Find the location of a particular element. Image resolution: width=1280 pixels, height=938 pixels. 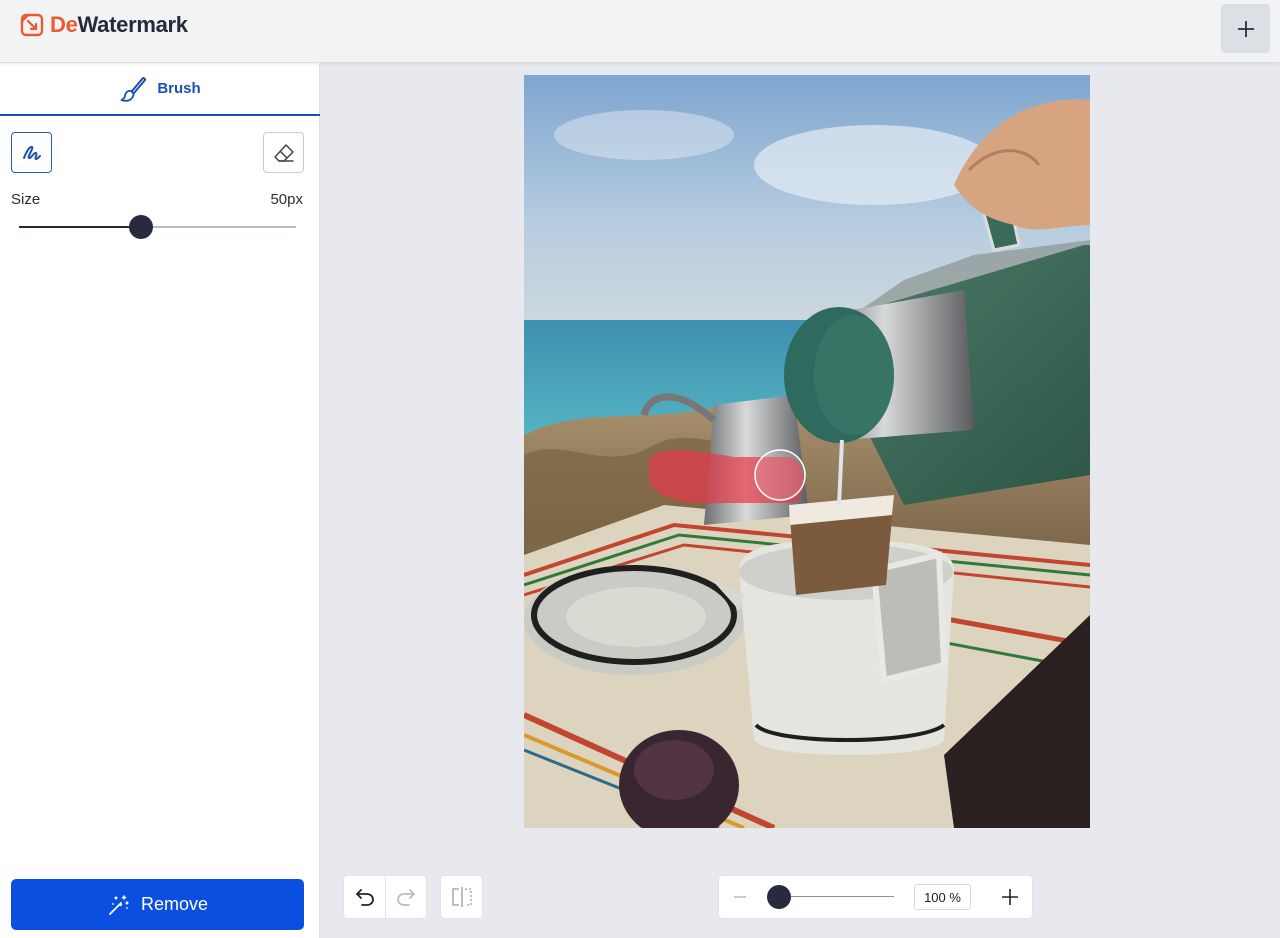

eraser-tool-button is located at coordinates (283, 152).